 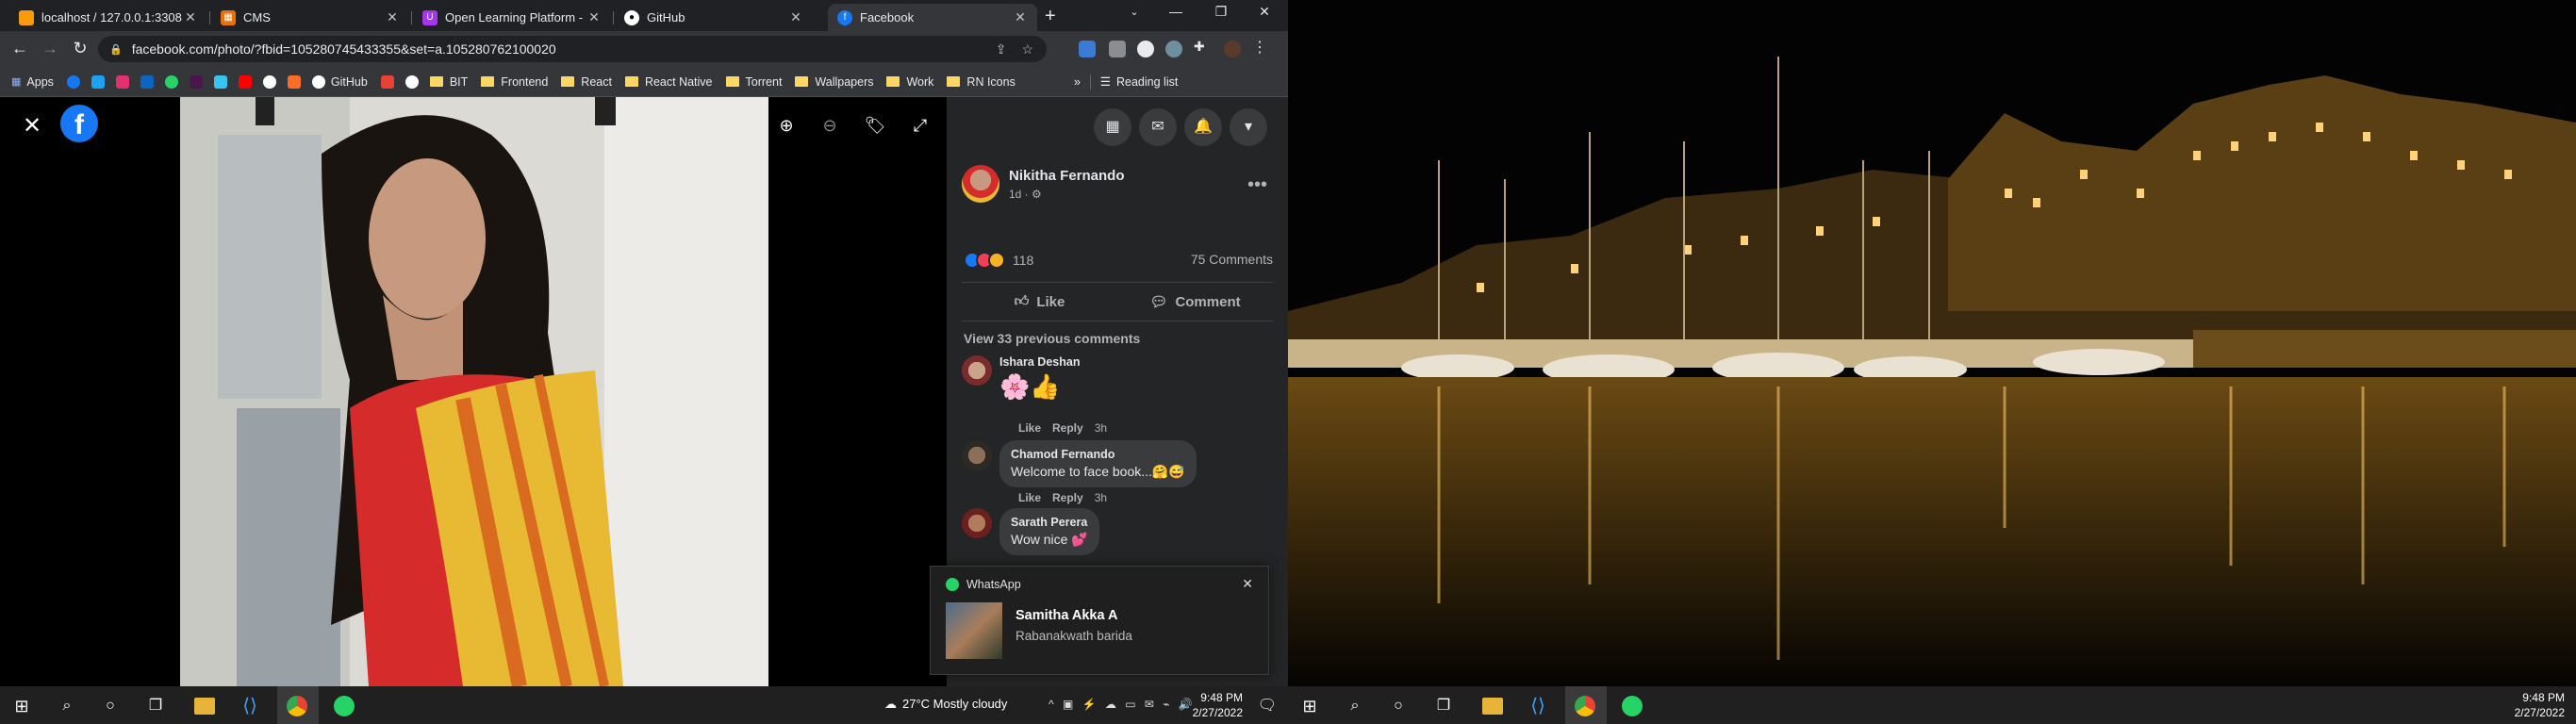 What do you see at coordinates (514, 82) in the screenshot?
I see `bookmark-folder-frontend: Frontend` at bounding box center [514, 82].